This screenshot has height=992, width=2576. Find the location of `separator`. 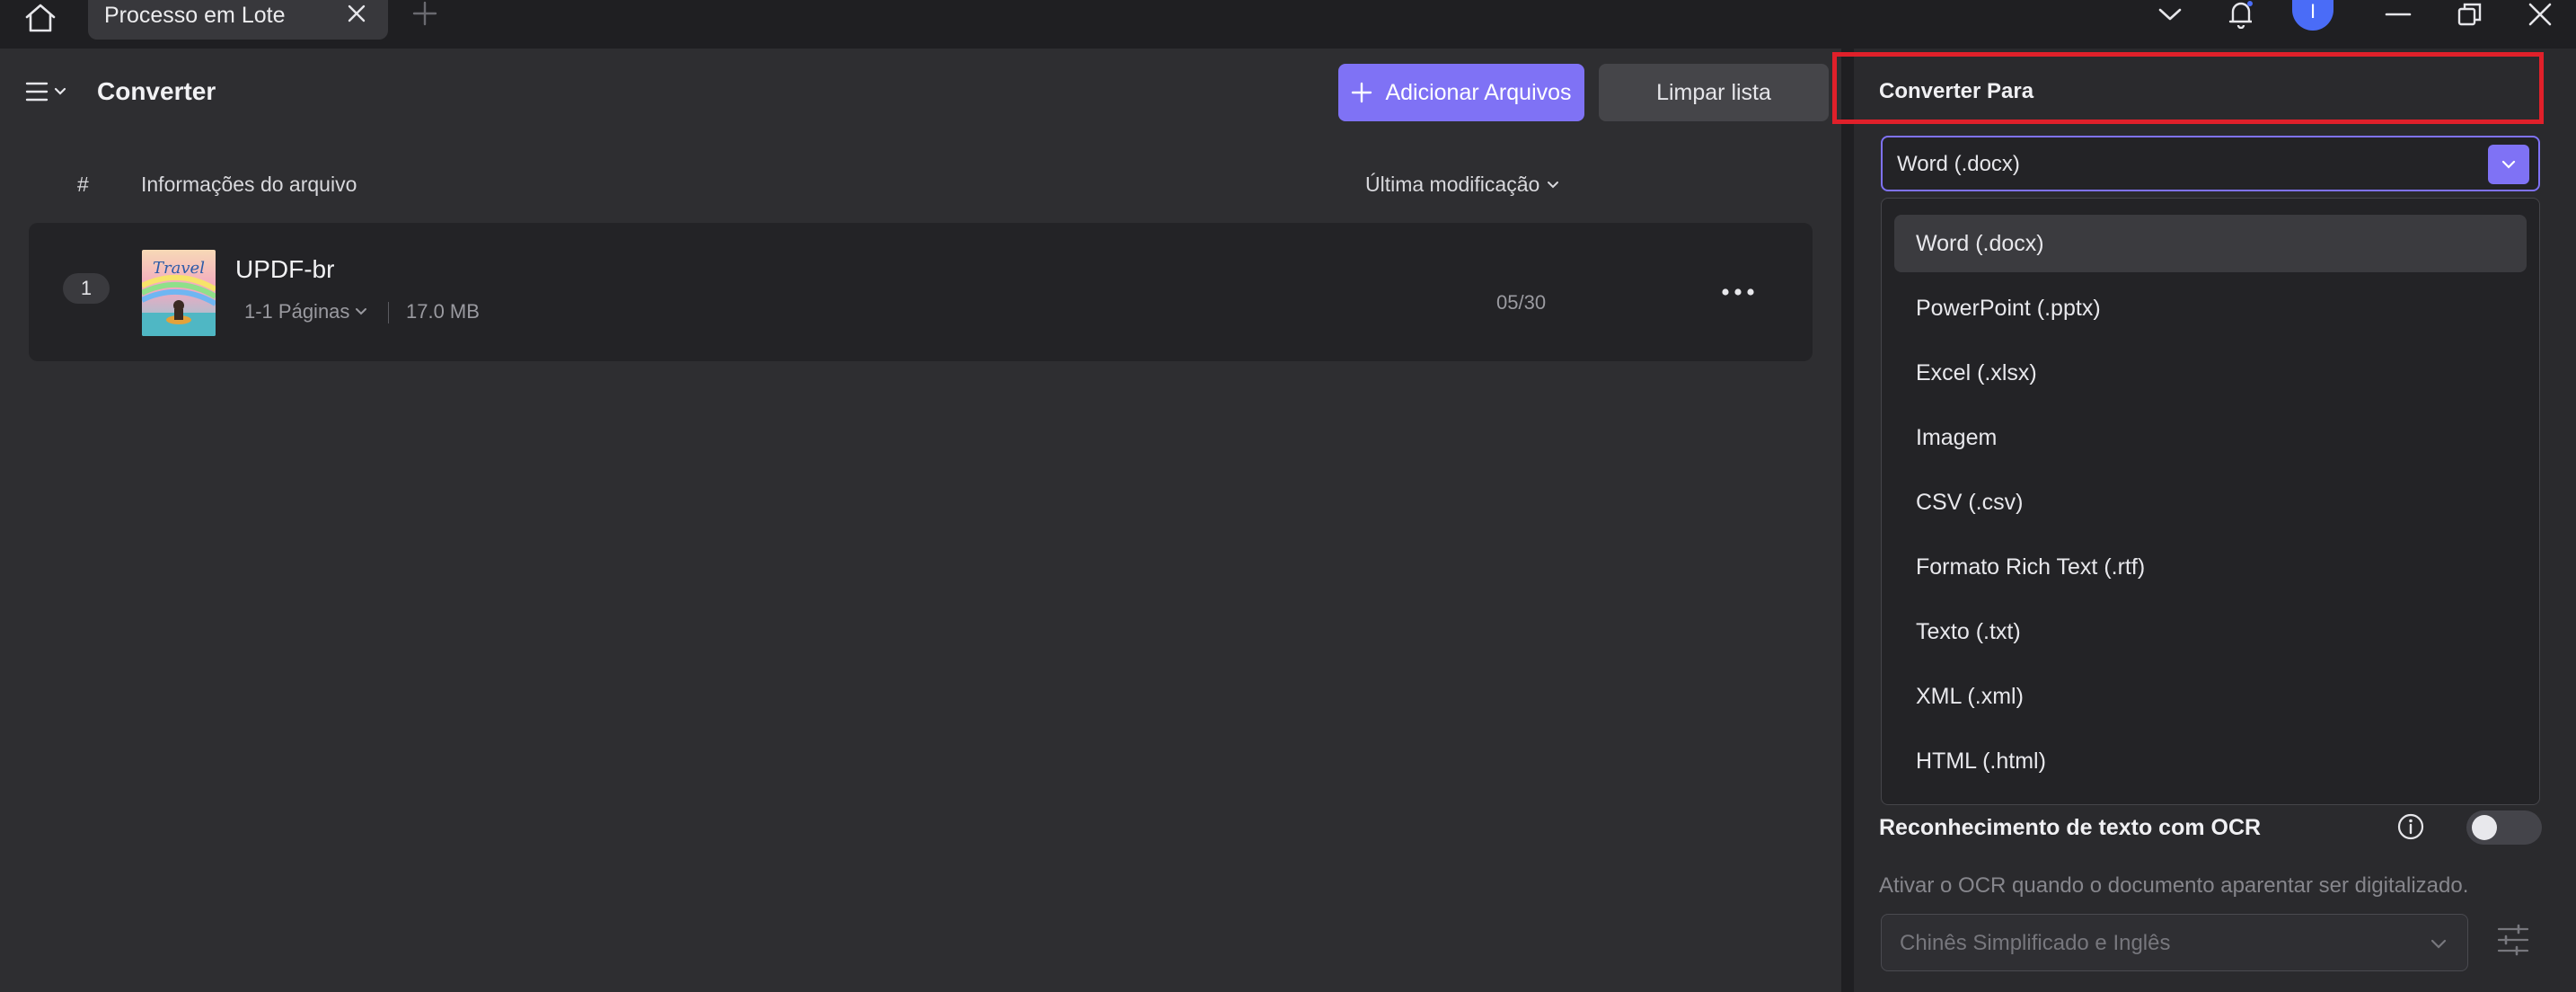

separator is located at coordinates (388, 312).